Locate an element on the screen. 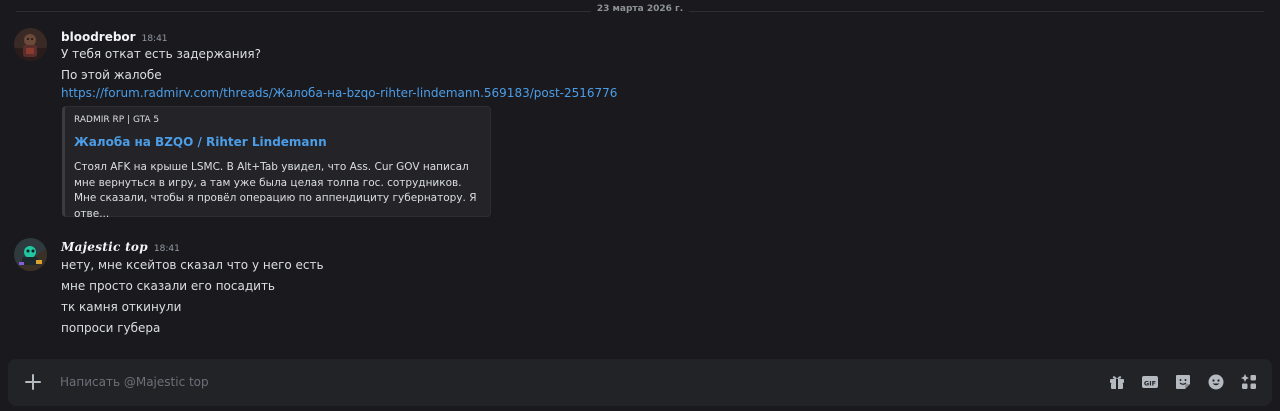 This screenshot has height=411, width=1280. gift-button is located at coordinates (1117, 382).